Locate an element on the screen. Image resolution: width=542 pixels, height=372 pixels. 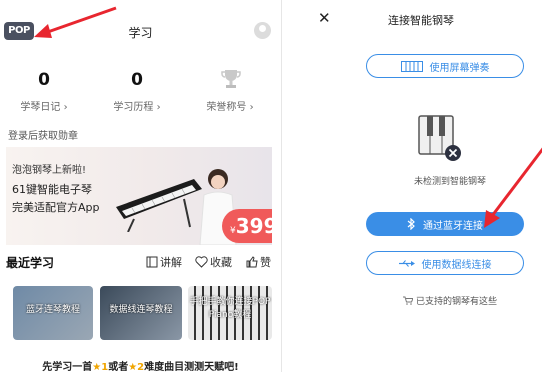
tool-like: 赞 is located at coordinates (258, 262).